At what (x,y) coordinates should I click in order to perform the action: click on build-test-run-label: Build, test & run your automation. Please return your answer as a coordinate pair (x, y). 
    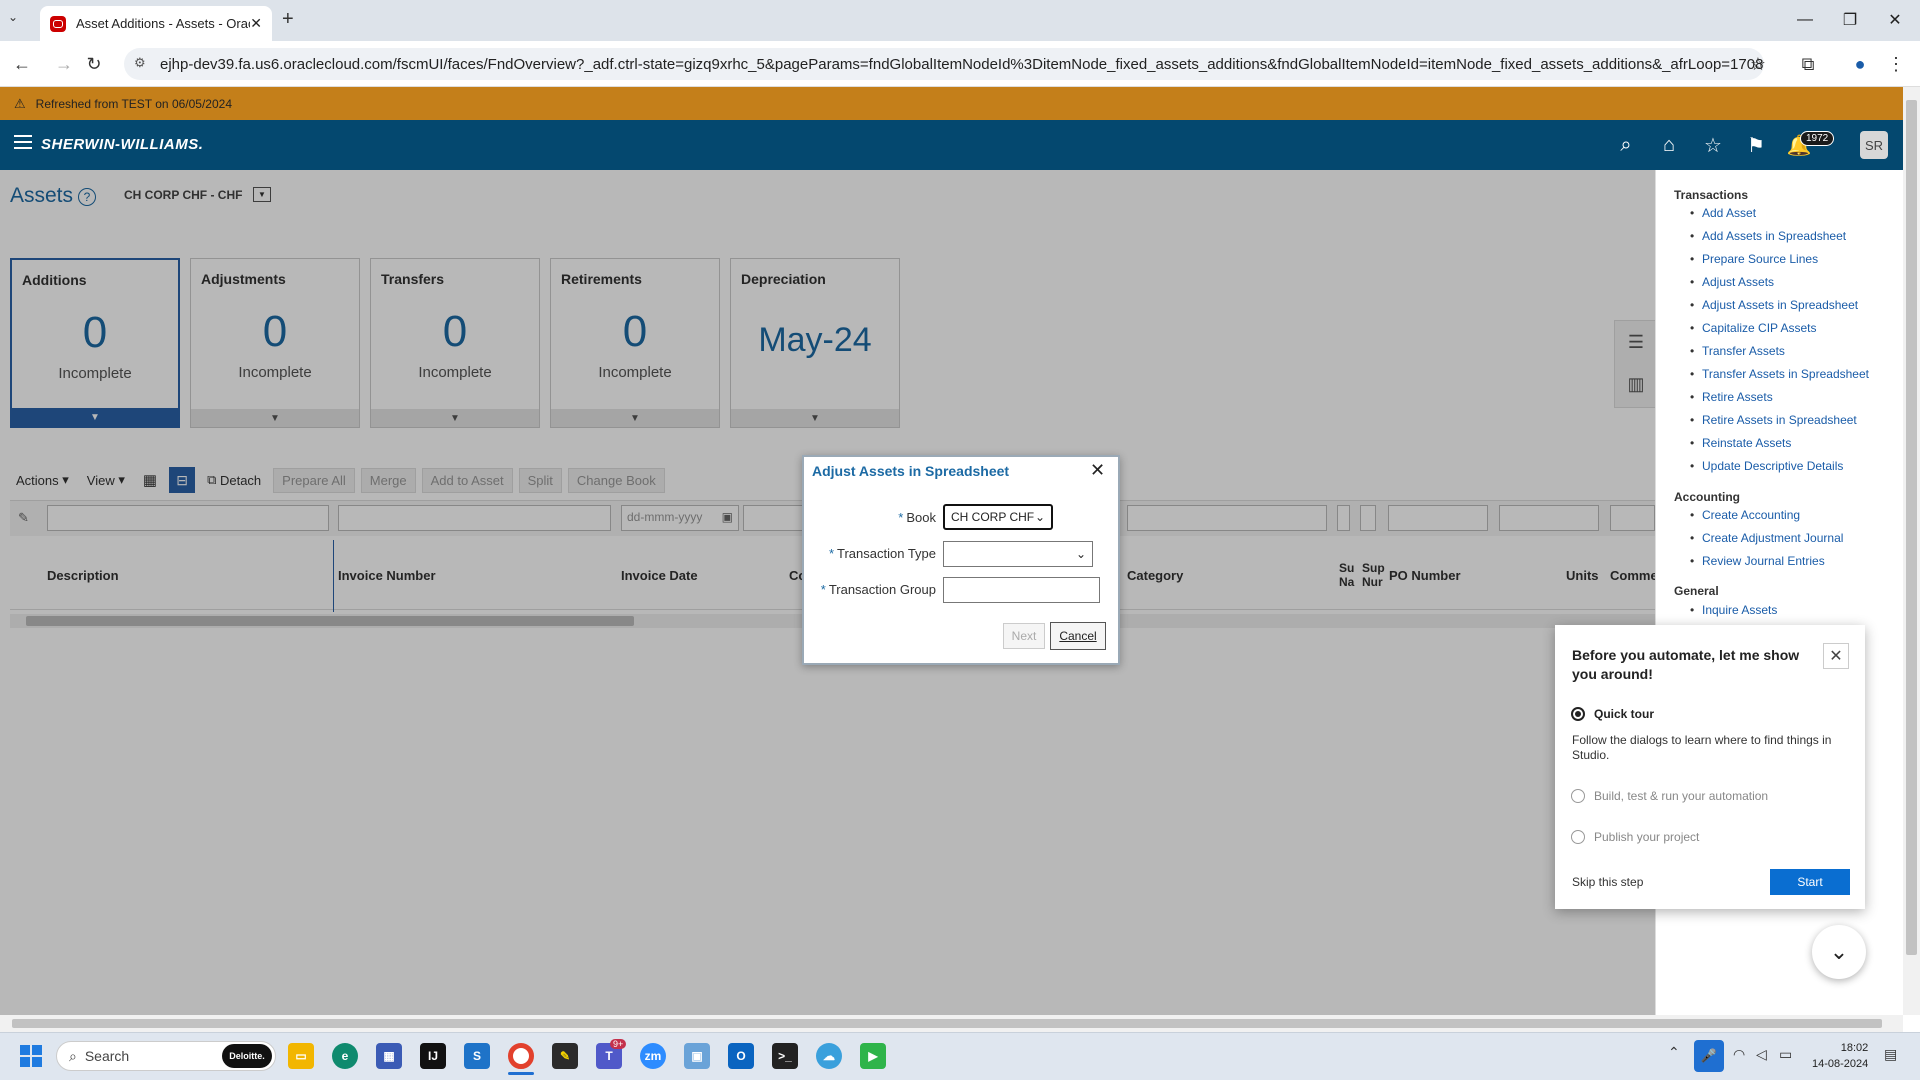
    Looking at the image, I should click on (1681, 796).